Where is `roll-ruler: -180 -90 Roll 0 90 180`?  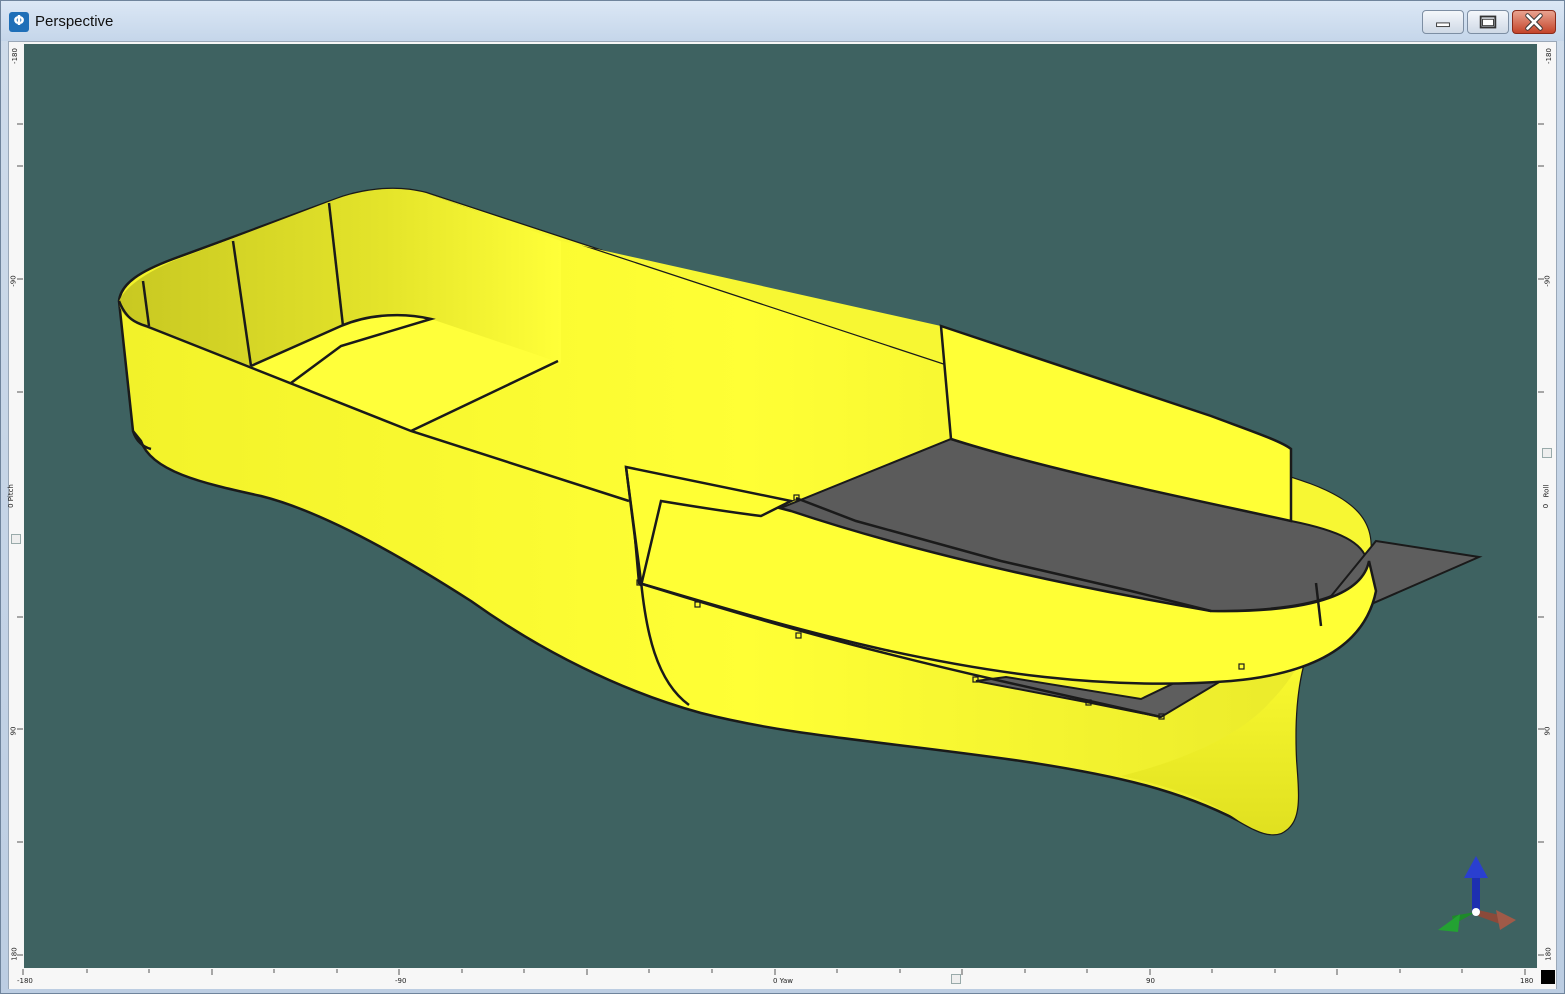
roll-ruler: -180 -90 Roll 0 90 180 is located at coordinates (1547, 506).